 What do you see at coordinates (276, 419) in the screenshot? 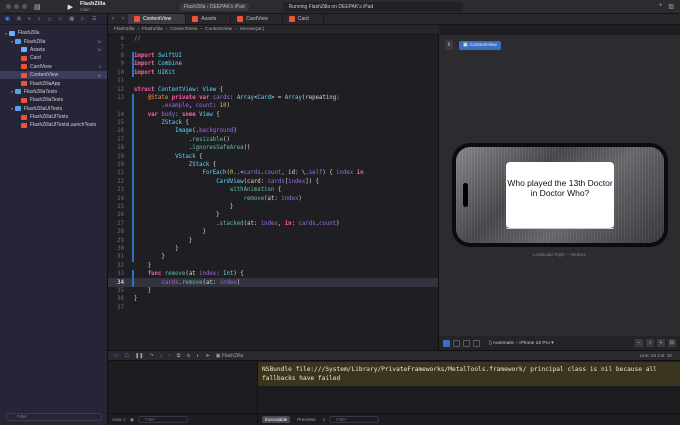
I see `executable-tab: Executable` at bounding box center [276, 419].